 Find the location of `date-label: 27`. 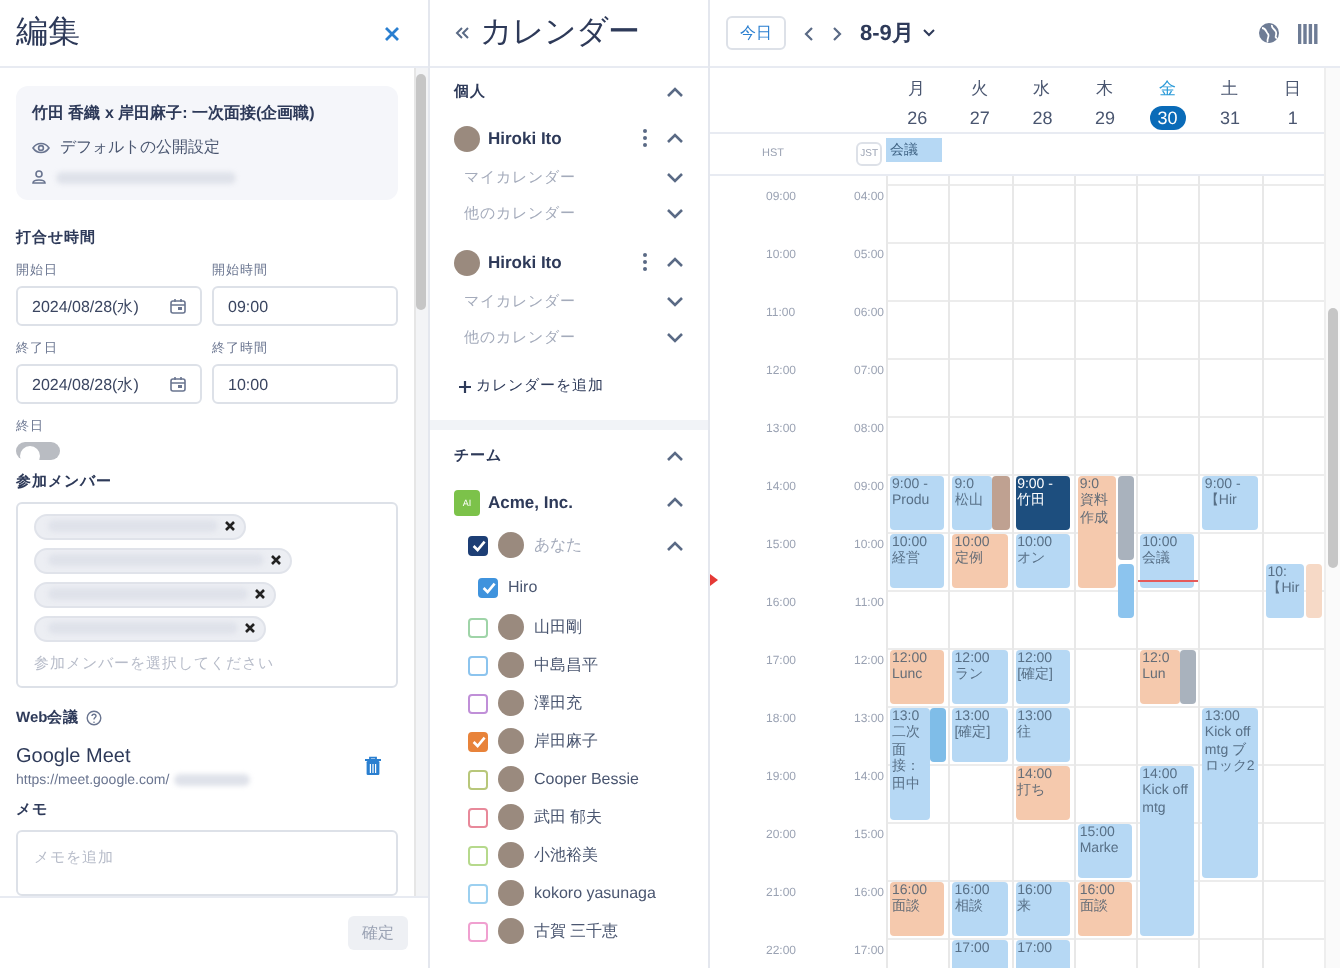

date-label: 27 is located at coordinates (979, 118).